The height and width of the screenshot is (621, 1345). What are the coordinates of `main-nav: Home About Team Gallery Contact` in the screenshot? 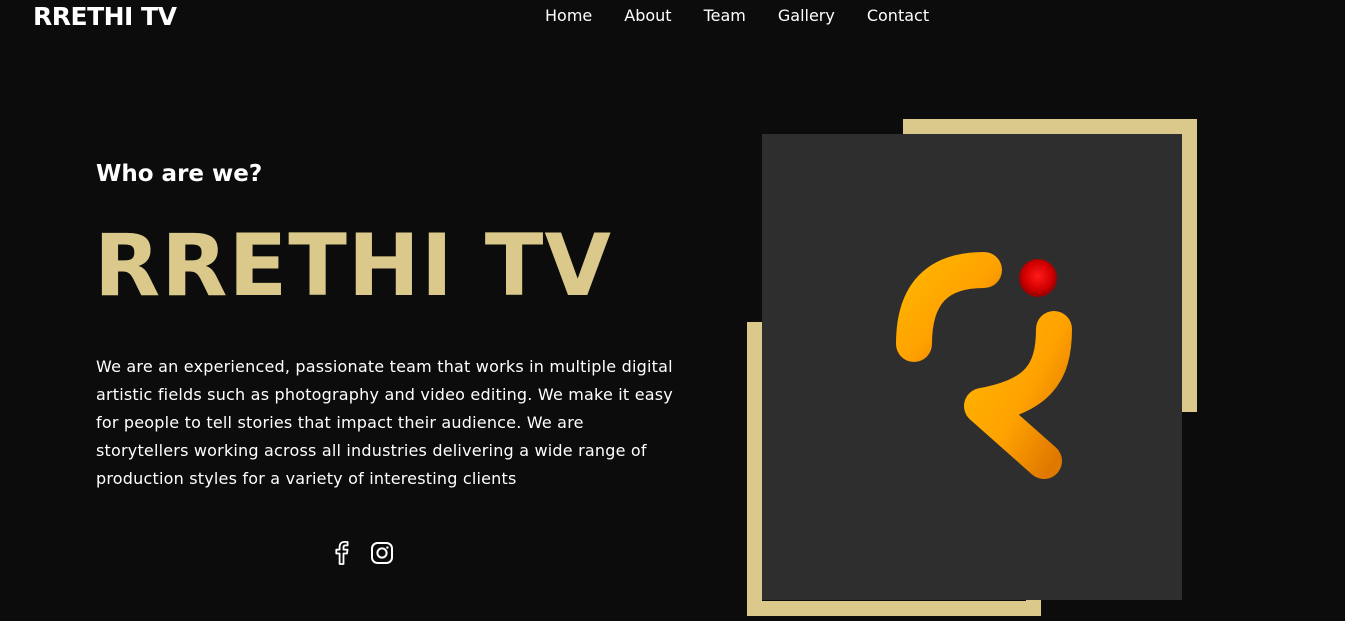 It's located at (737, 16).